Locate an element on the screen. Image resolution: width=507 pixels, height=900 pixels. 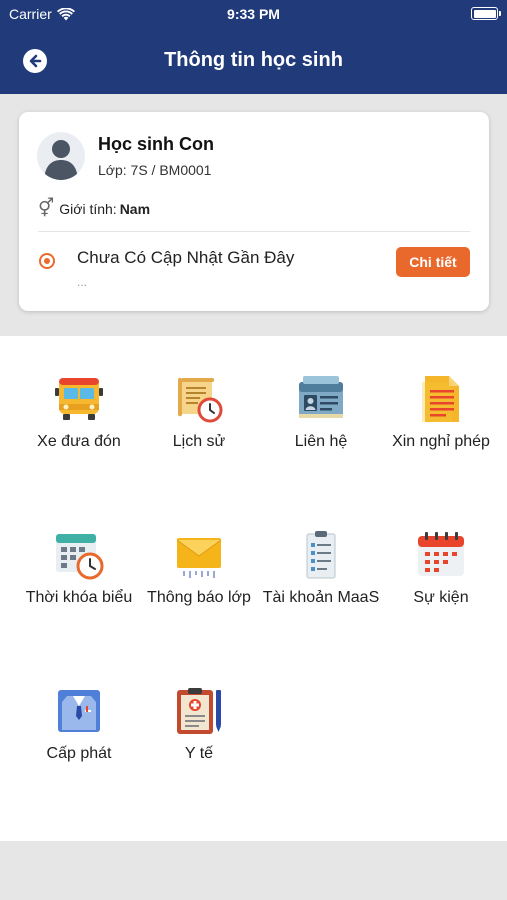
user-silhouette-icon is located at coordinates (61, 160).